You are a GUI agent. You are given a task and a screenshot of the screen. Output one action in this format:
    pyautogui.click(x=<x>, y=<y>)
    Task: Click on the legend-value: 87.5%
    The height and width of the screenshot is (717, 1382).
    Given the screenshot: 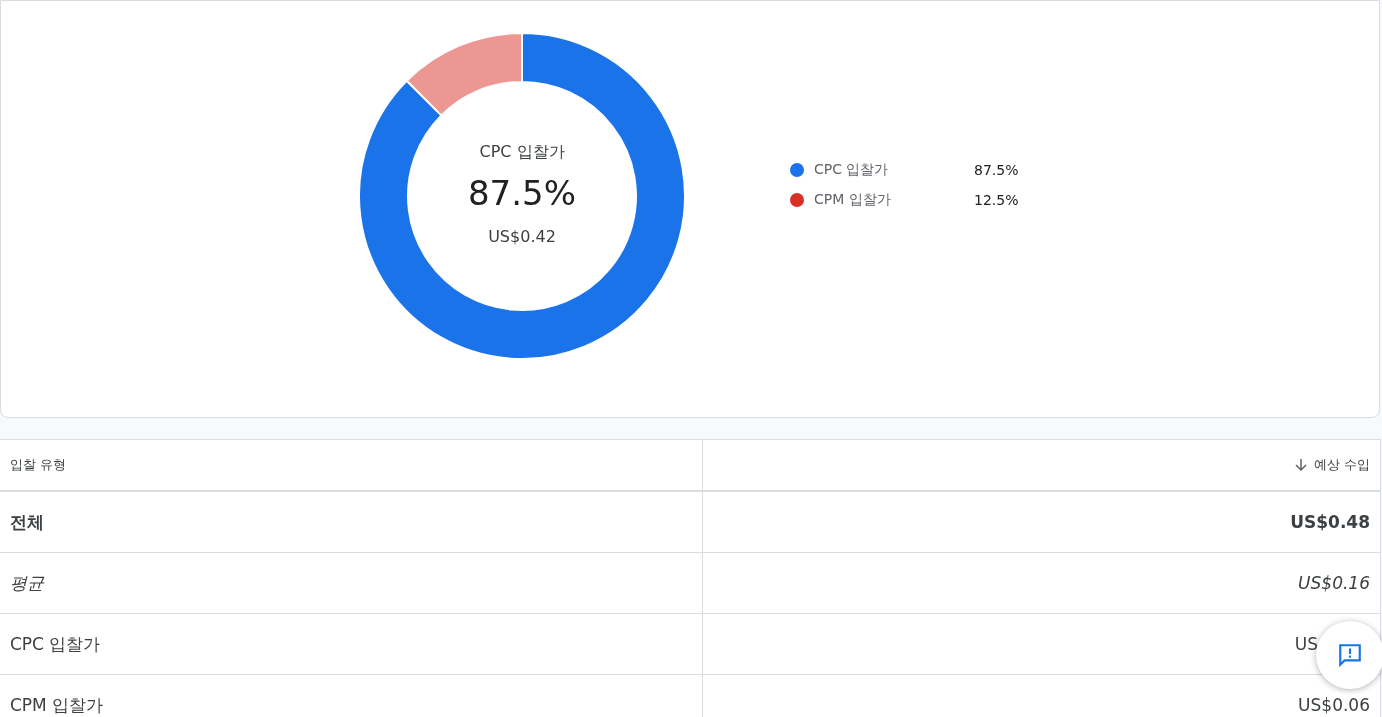 What is the action you would take?
    pyautogui.click(x=996, y=170)
    